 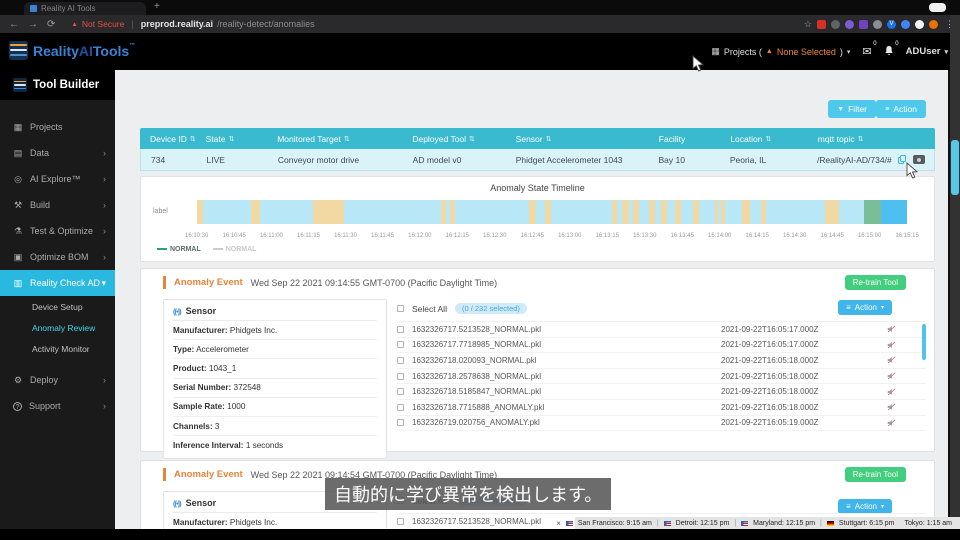 What do you see at coordinates (157, 6) in the screenshot?
I see `new-tab-button: +` at bounding box center [157, 6].